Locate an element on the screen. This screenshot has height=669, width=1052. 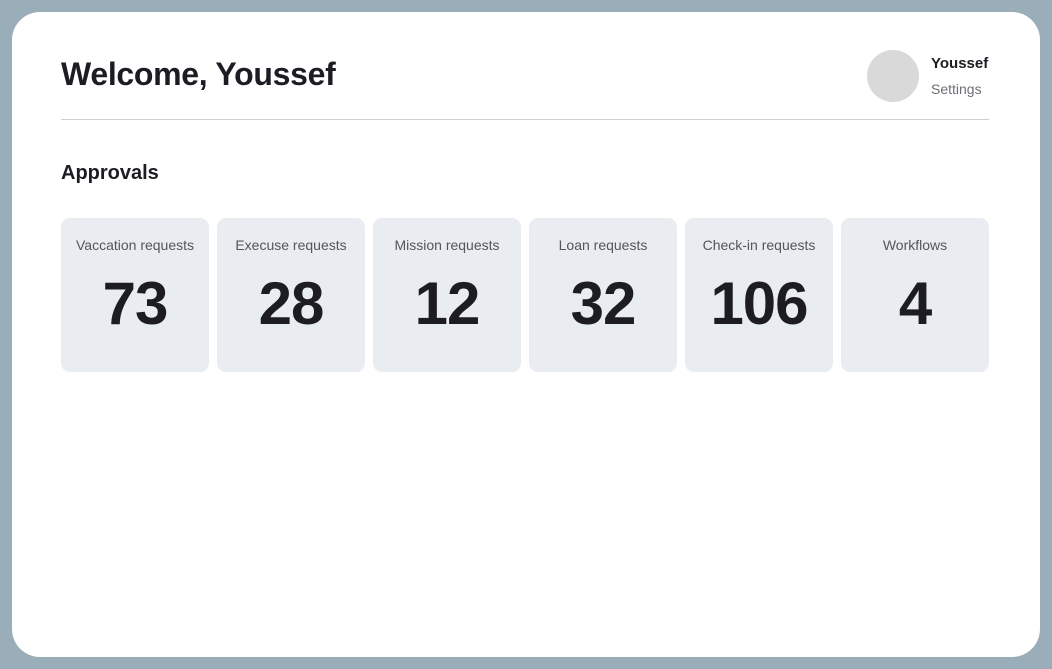
workflows-card: Workflows 4 is located at coordinates (915, 295).